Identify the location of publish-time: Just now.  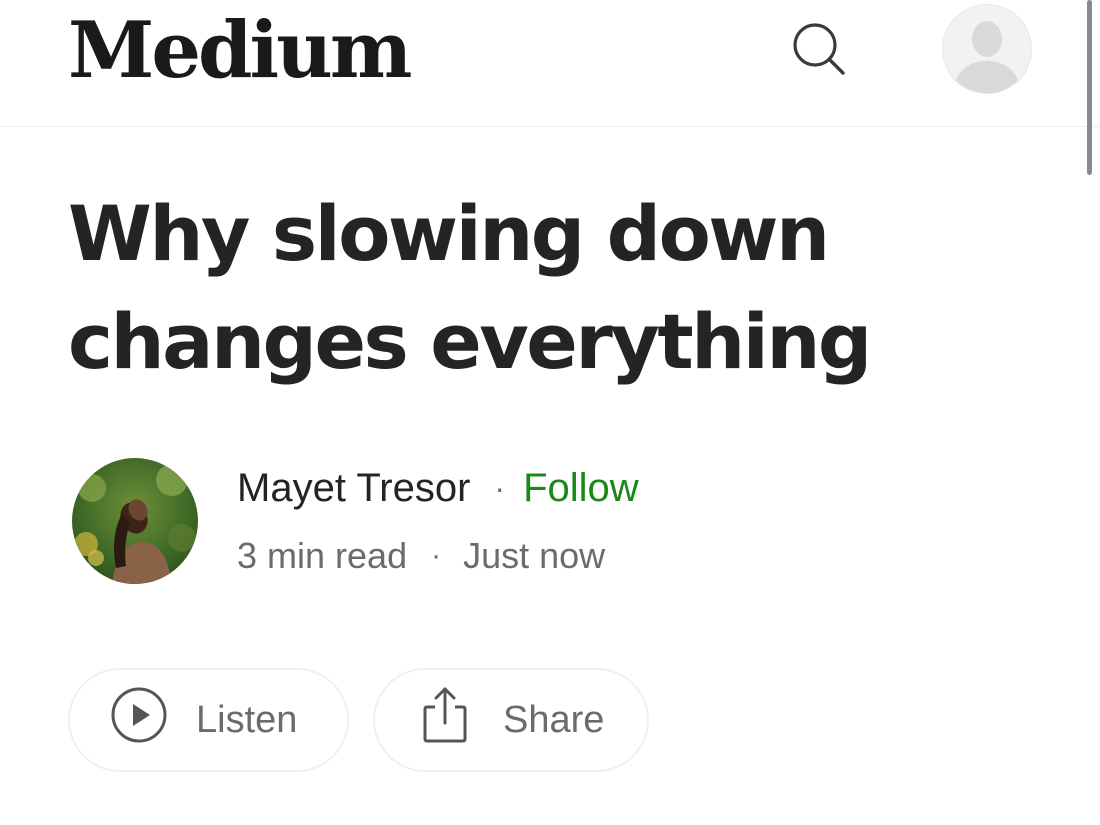
(534, 555).